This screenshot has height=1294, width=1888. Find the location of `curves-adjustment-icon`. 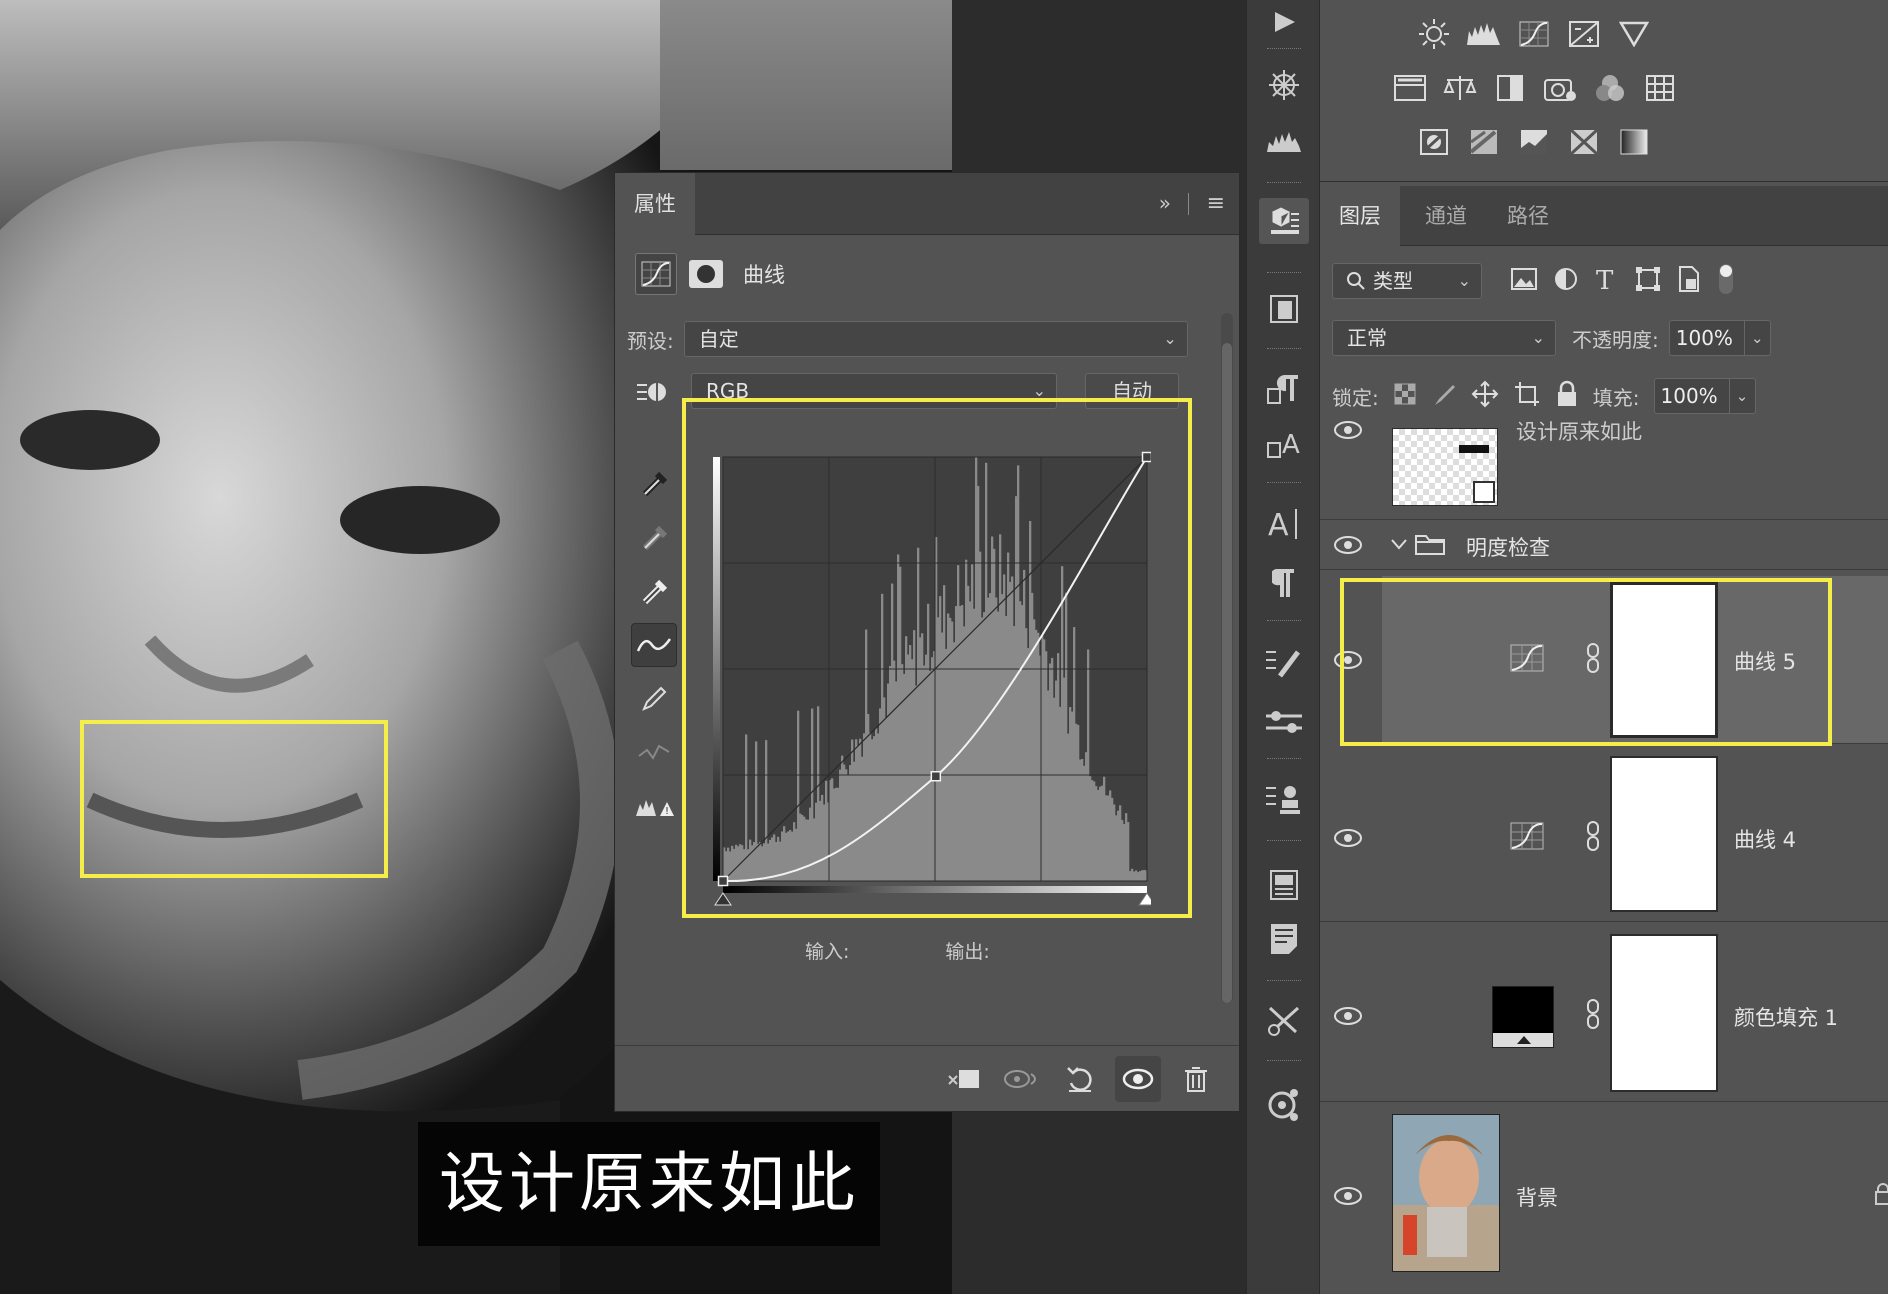

curves-adjustment-icon is located at coordinates (656, 274).